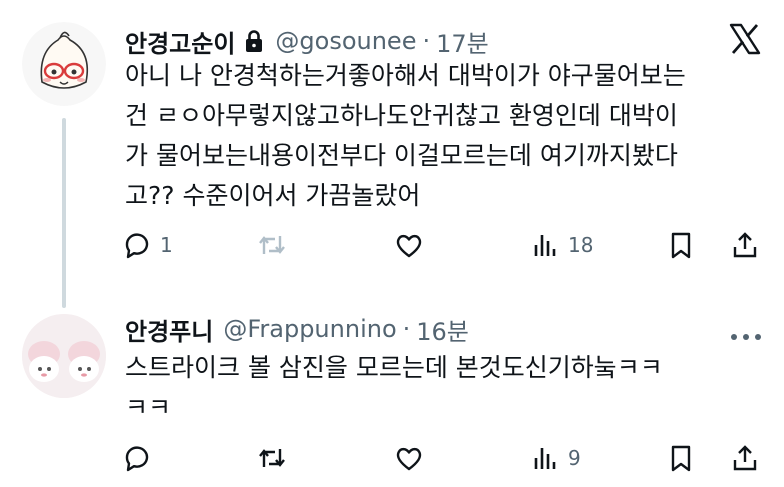 This screenshot has width=784, height=487. I want to click on tweet-text: 스트라이크 볼 삼진을 모르는데 본것도신기하눜ㅋㅋ ㅋㅋ, so click(394, 387).